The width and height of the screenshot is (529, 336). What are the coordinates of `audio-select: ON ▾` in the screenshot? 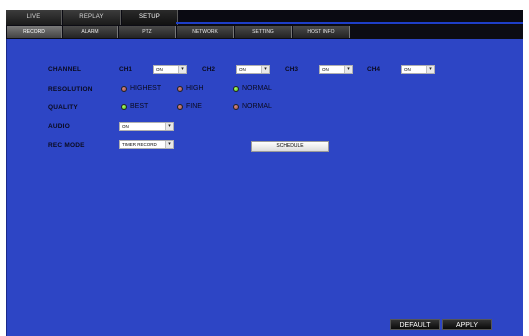 It's located at (146, 126).